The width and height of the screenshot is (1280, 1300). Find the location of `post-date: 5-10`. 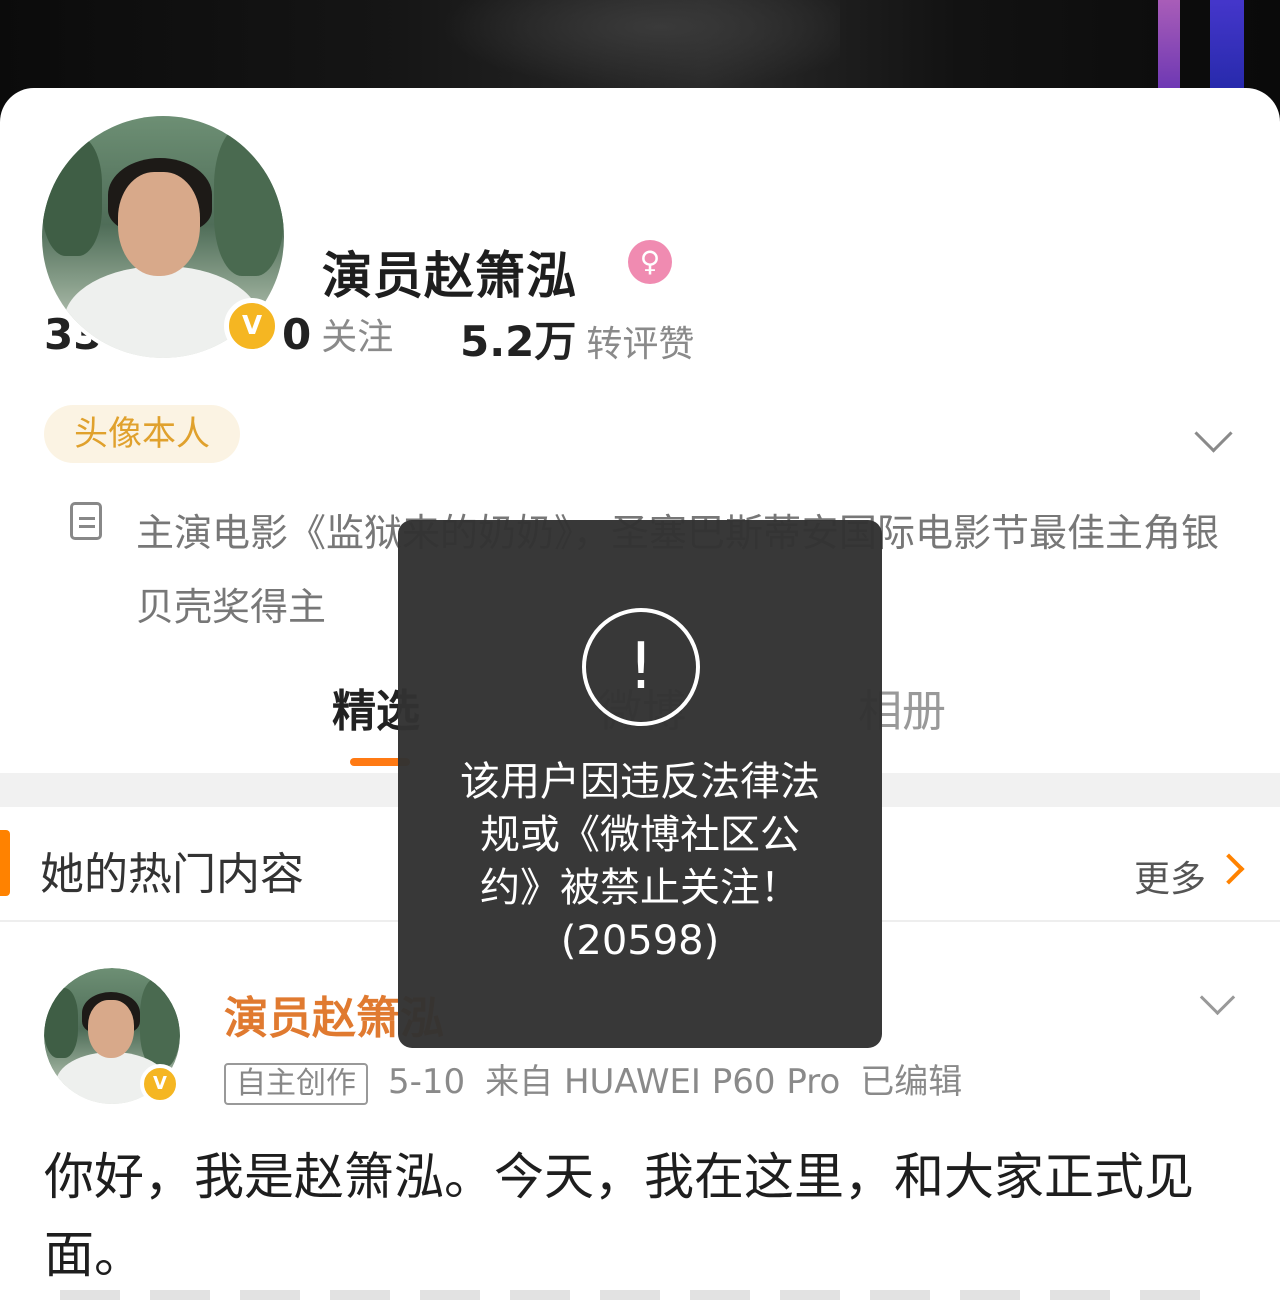

post-date: 5-10 is located at coordinates (427, 1082).